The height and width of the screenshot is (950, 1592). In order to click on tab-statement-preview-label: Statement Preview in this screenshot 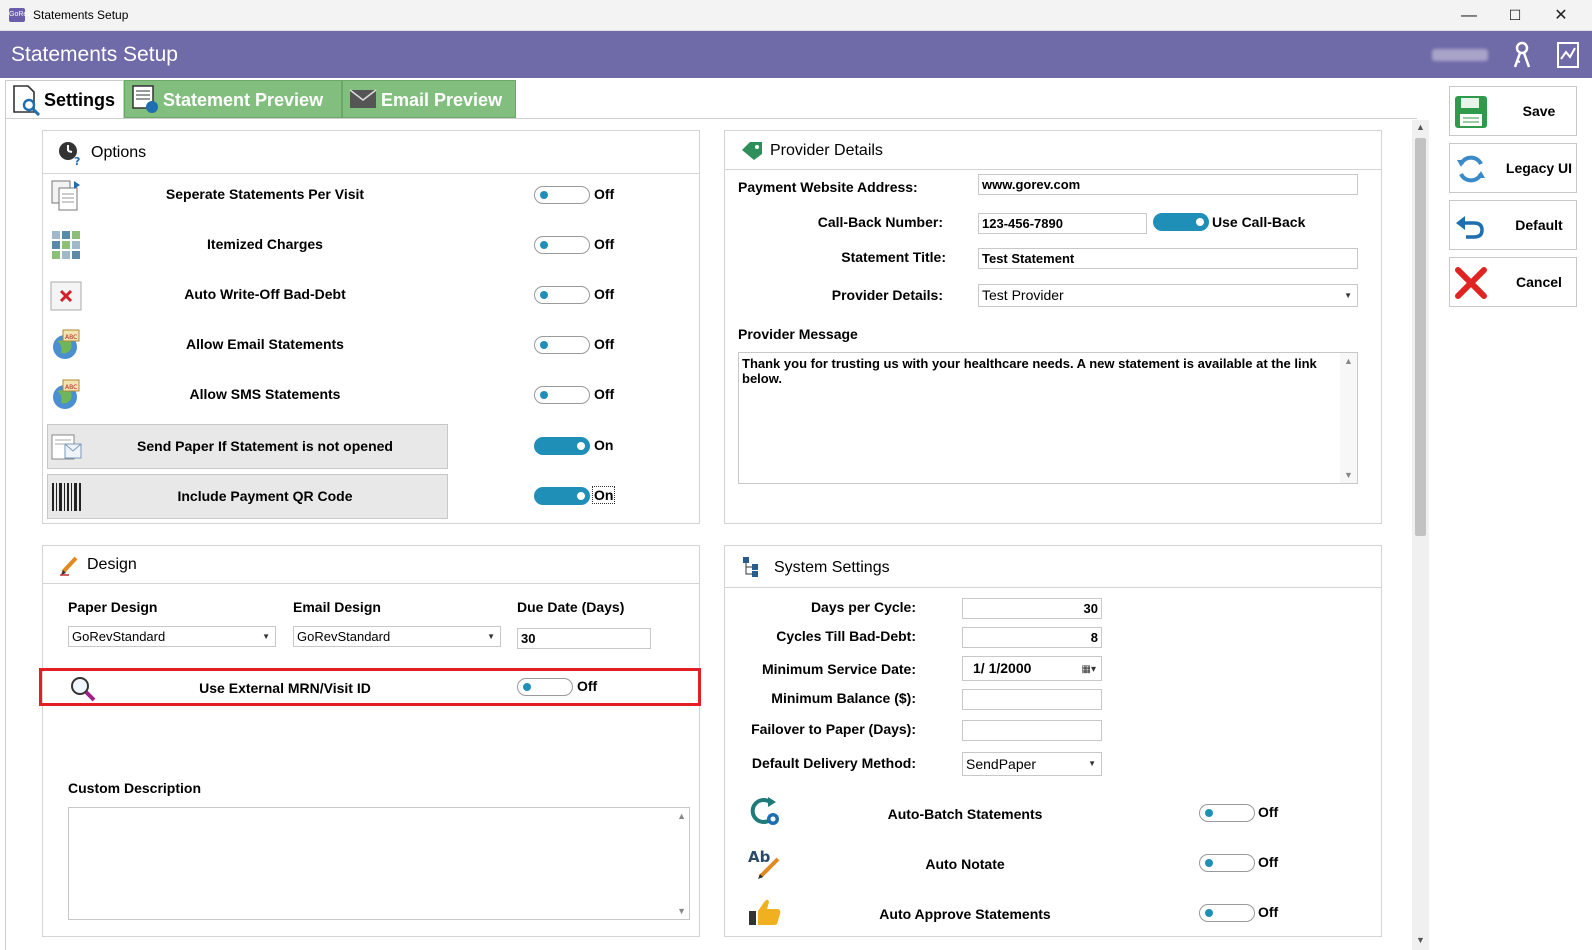, I will do `click(243, 100)`.